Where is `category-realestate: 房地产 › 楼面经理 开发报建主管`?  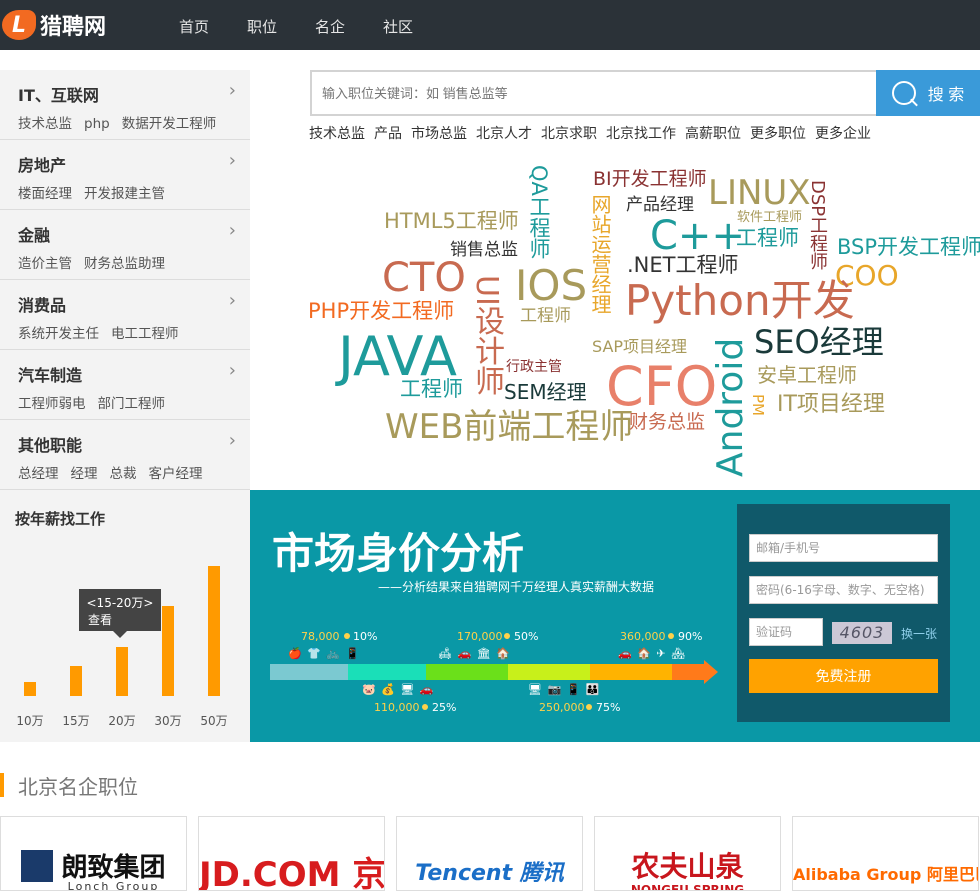 category-realestate: 房地产 › 楼面经理 开发报建主管 is located at coordinates (125, 175).